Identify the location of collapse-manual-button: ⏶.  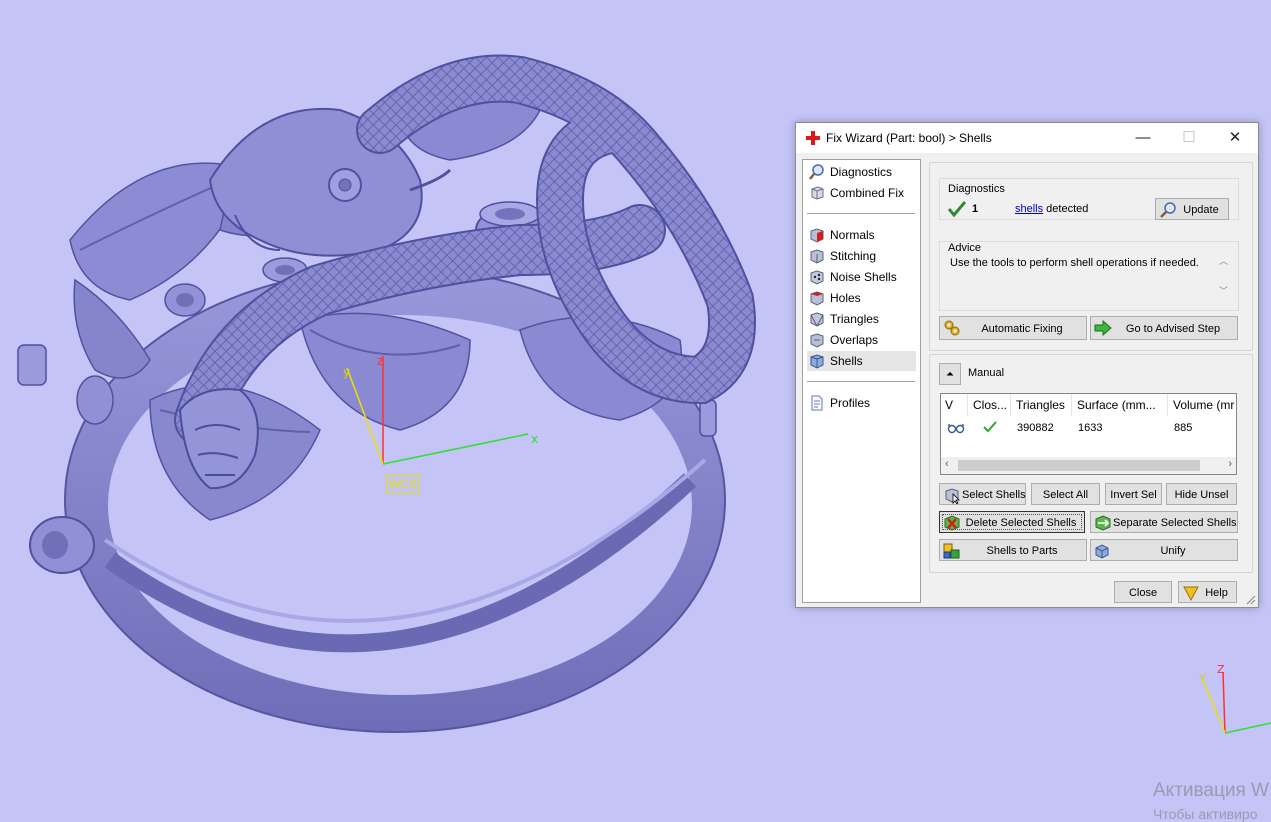
(950, 374).